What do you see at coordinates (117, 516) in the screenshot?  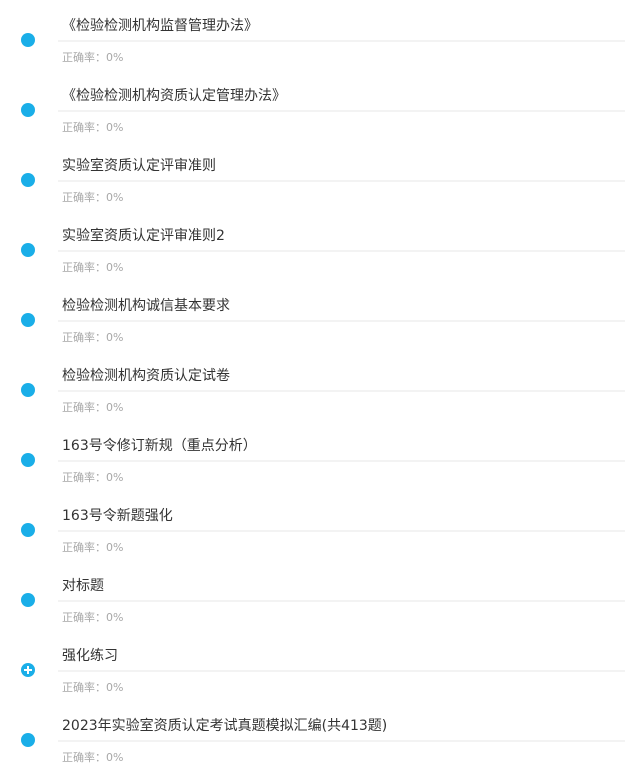 I see `chapter-title: 163号令新题强化` at bounding box center [117, 516].